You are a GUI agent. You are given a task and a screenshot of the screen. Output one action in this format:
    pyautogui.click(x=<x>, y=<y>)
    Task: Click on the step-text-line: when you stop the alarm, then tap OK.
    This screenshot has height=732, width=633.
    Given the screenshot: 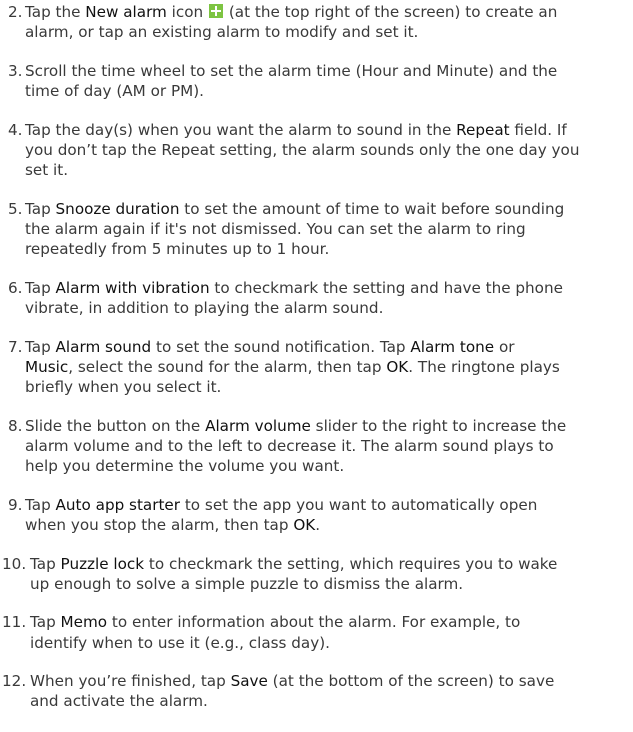 What is the action you would take?
    pyautogui.click(x=172, y=525)
    